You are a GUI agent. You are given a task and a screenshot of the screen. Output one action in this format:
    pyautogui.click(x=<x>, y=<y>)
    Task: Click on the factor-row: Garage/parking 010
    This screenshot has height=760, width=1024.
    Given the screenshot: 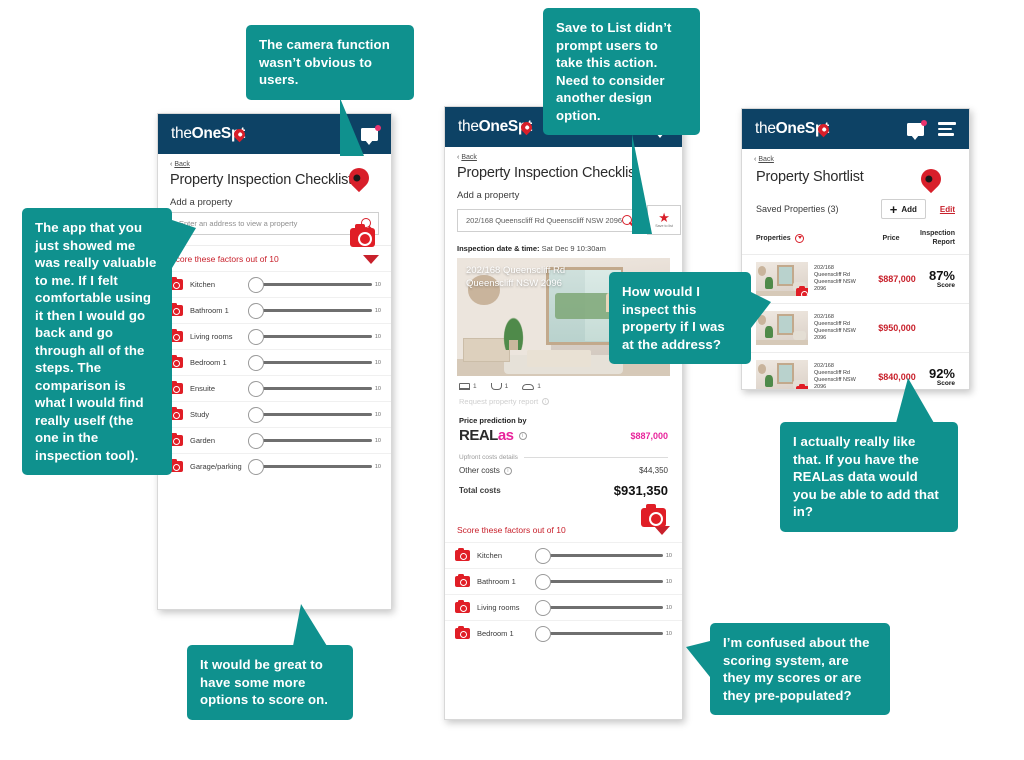 What is the action you would take?
    pyautogui.click(x=274, y=466)
    